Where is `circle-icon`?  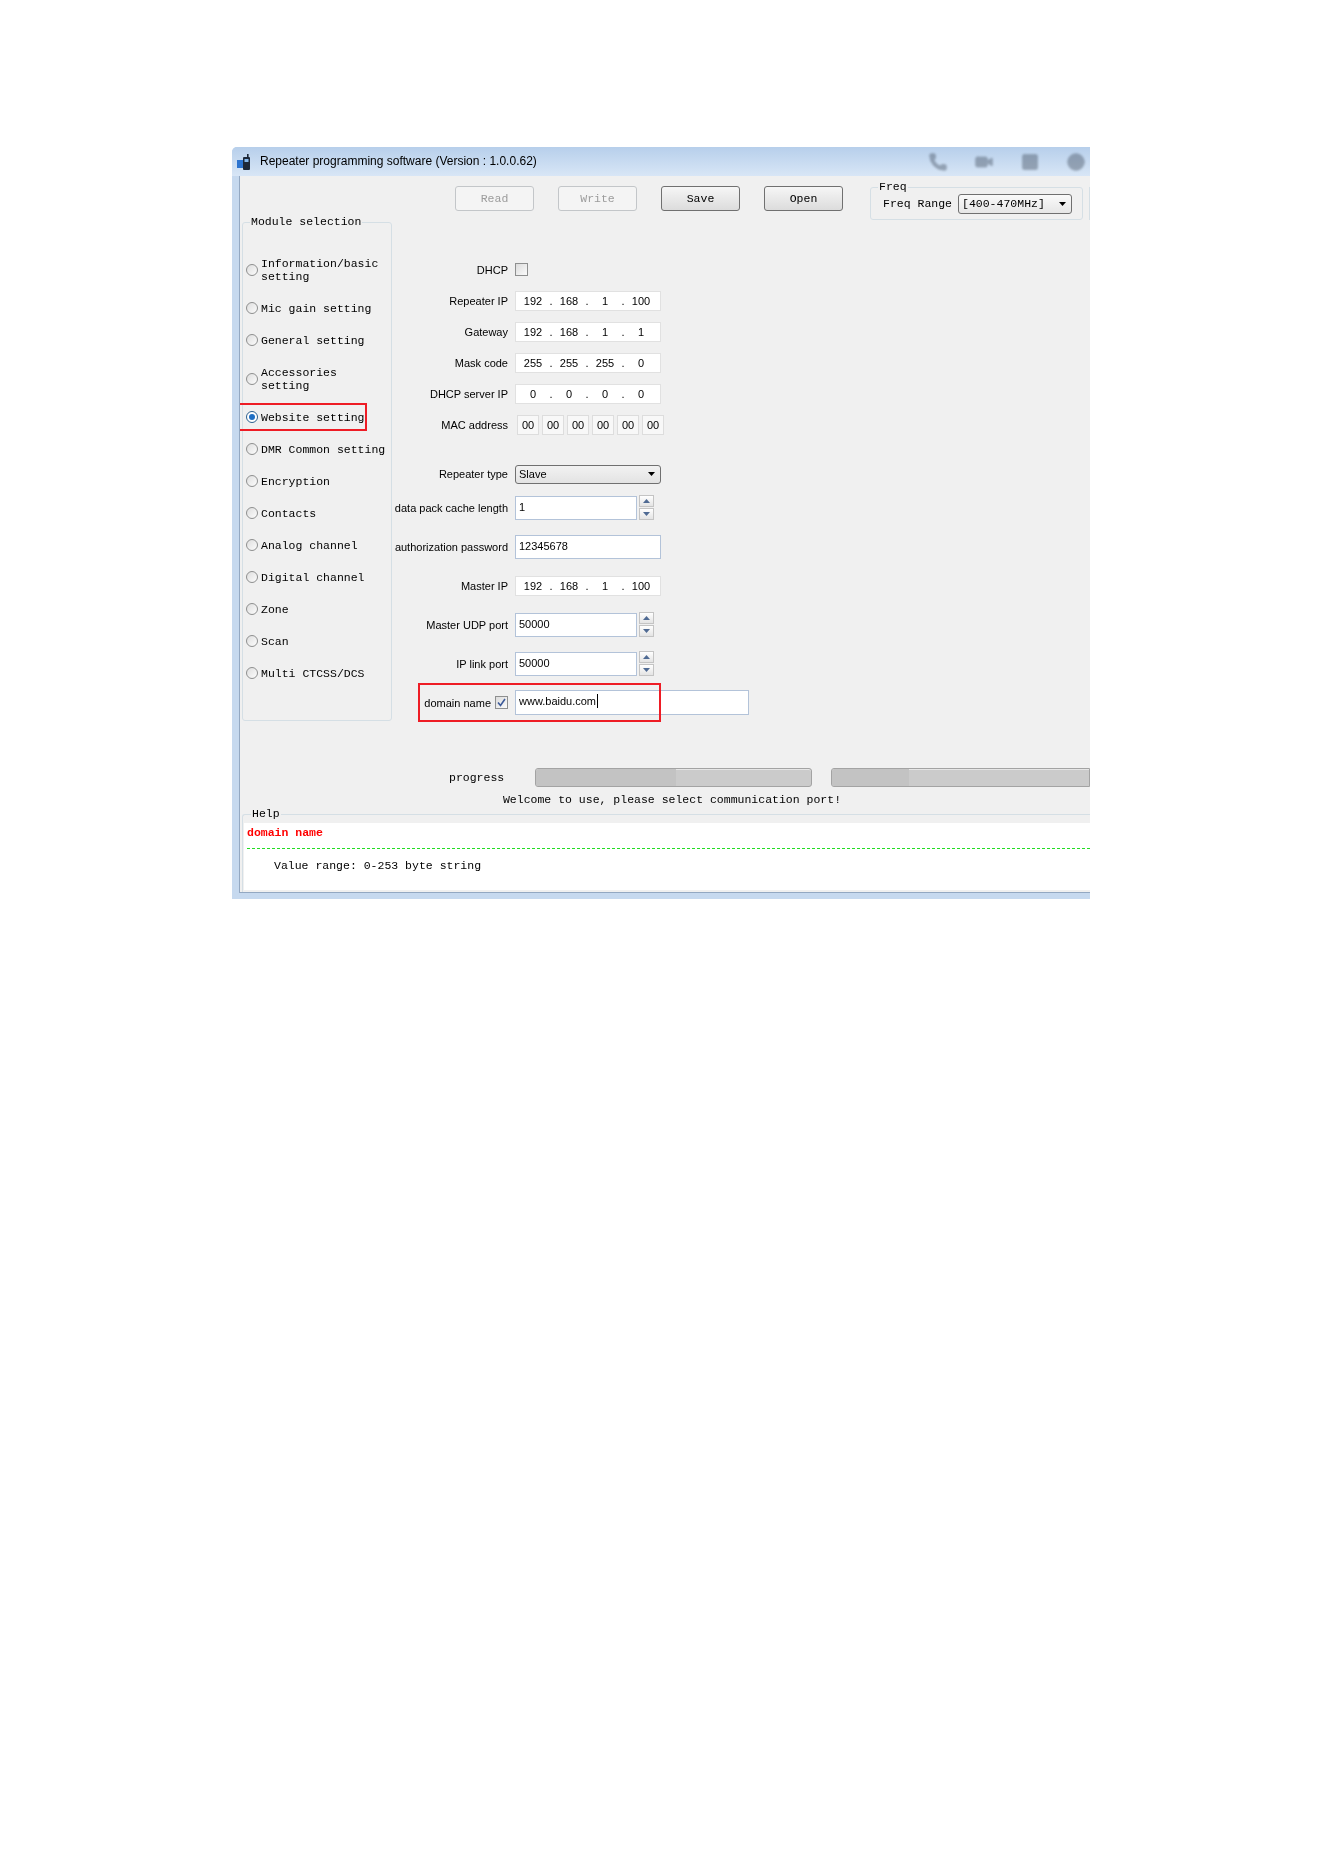 circle-icon is located at coordinates (1076, 161).